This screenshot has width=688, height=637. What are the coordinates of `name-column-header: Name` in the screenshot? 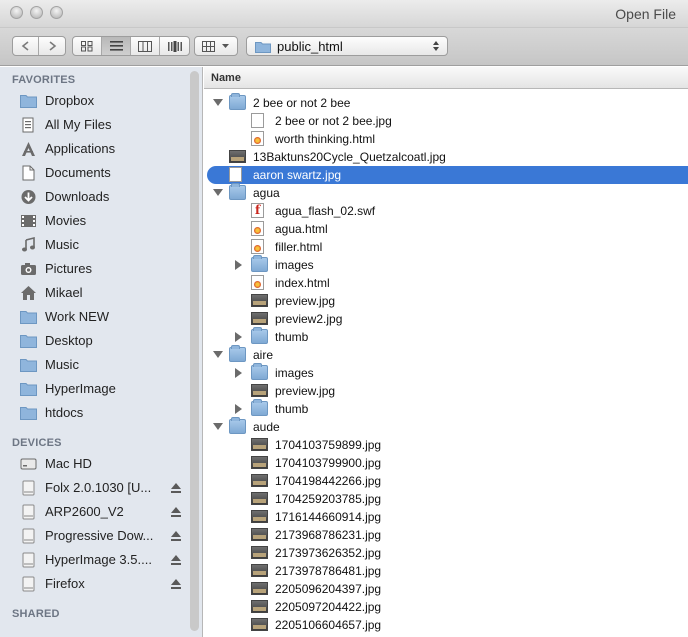 It's located at (446, 78).